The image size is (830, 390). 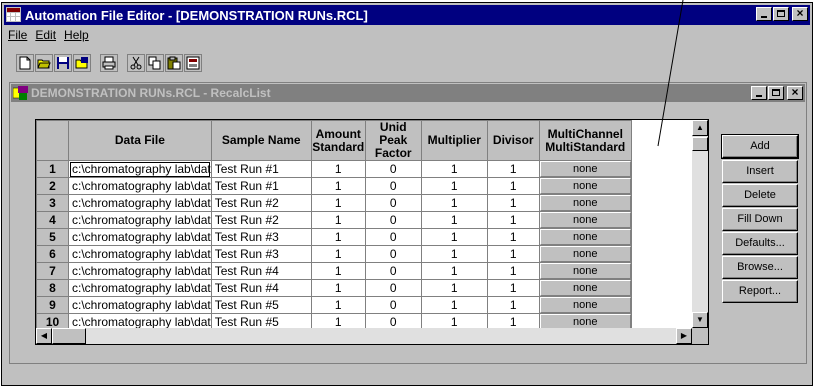 What do you see at coordinates (44, 336) in the screenshot?
I see `scroll-left-button: ◀` at bounding box center [44, 336].